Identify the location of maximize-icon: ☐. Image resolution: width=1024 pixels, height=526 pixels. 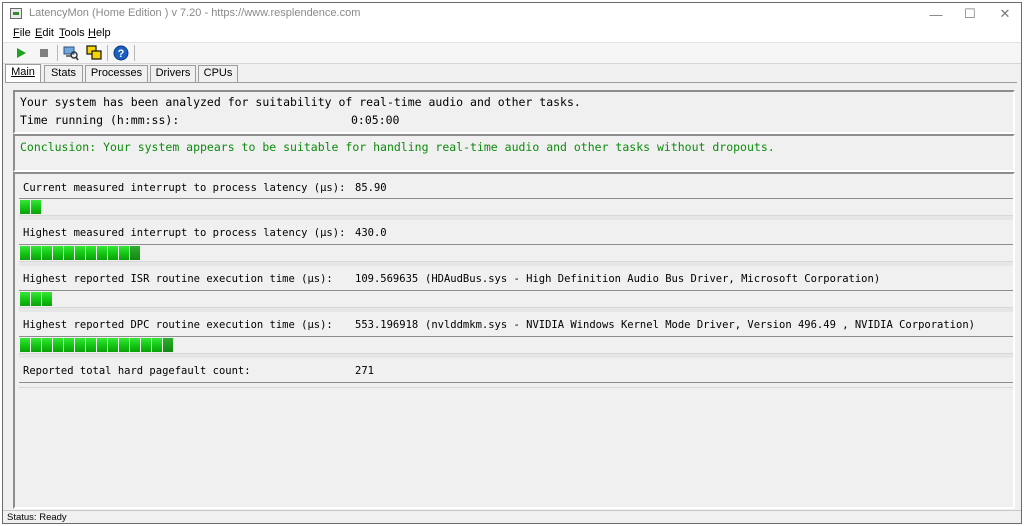
(970, 13).